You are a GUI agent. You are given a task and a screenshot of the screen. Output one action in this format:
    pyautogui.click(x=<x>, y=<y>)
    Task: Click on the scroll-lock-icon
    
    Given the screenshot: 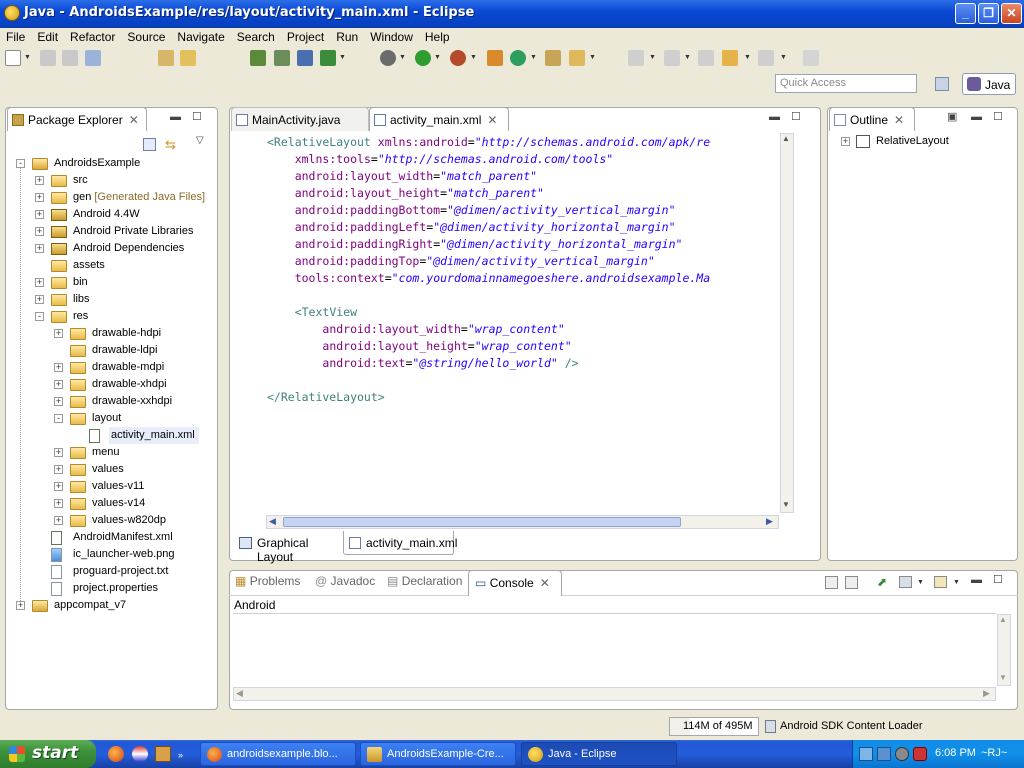 What is the action you would take?
    pyautogui.click(x=851, y=582)
    